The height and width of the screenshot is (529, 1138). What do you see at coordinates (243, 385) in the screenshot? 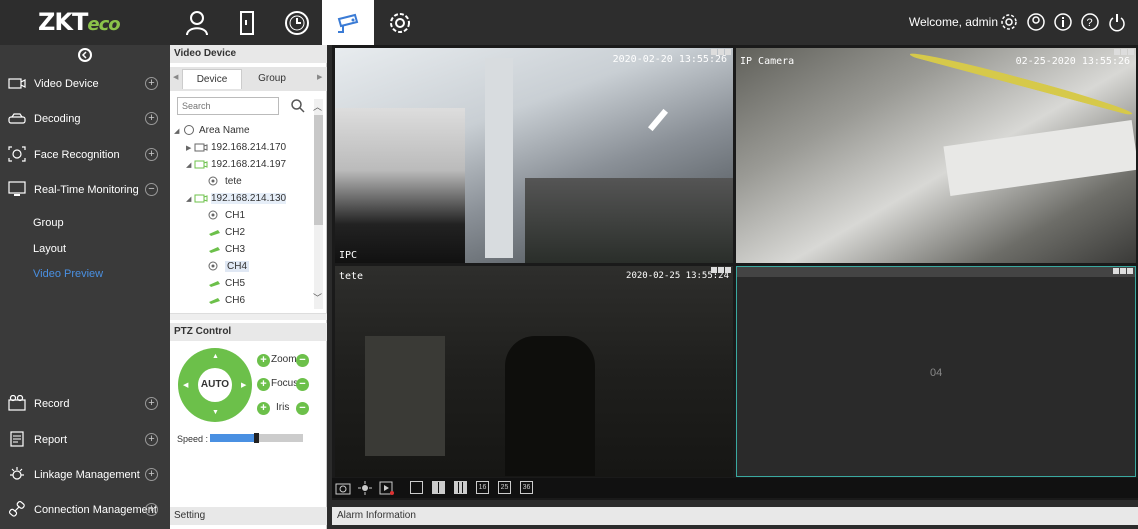
I see `ptz-right-icon: ▶` at bounding box center [243, 385].